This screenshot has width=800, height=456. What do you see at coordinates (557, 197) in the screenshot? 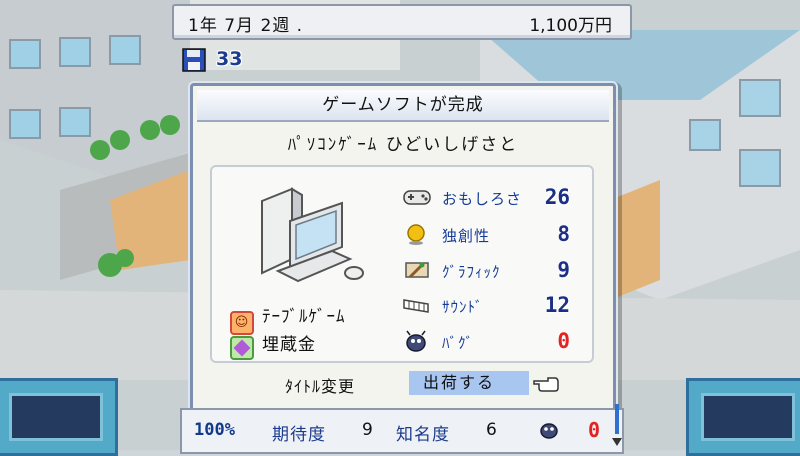
I see `stat-value: 26` at bounding box center [557, 197].